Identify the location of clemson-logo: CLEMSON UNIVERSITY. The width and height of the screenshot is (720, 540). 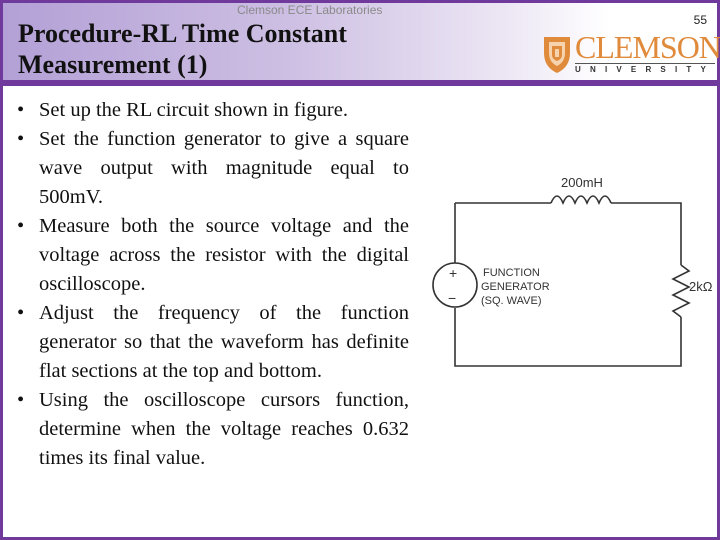
(630, 52).